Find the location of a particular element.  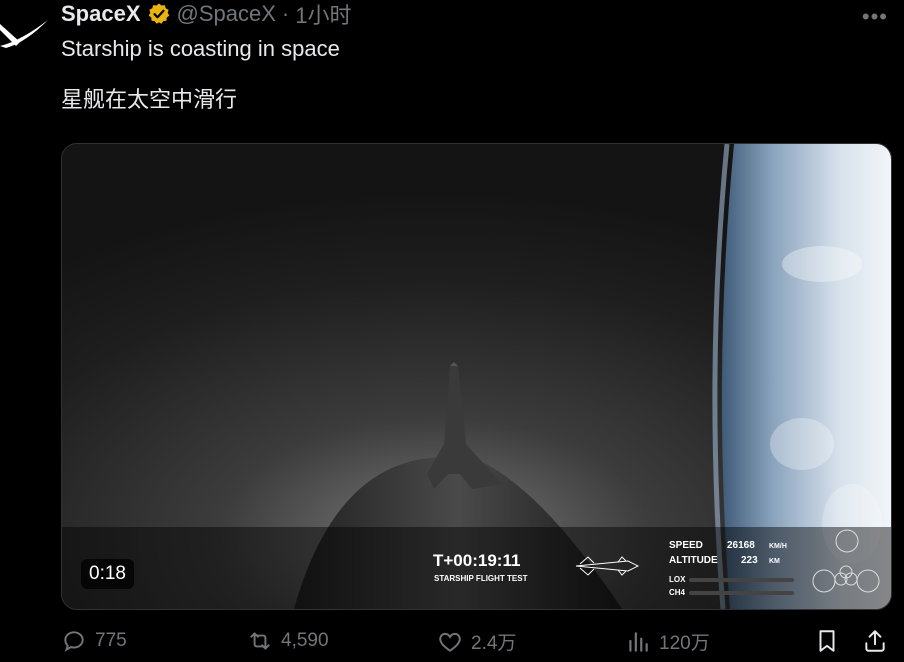

bookmark-icon is located at coordinates (827, 641).